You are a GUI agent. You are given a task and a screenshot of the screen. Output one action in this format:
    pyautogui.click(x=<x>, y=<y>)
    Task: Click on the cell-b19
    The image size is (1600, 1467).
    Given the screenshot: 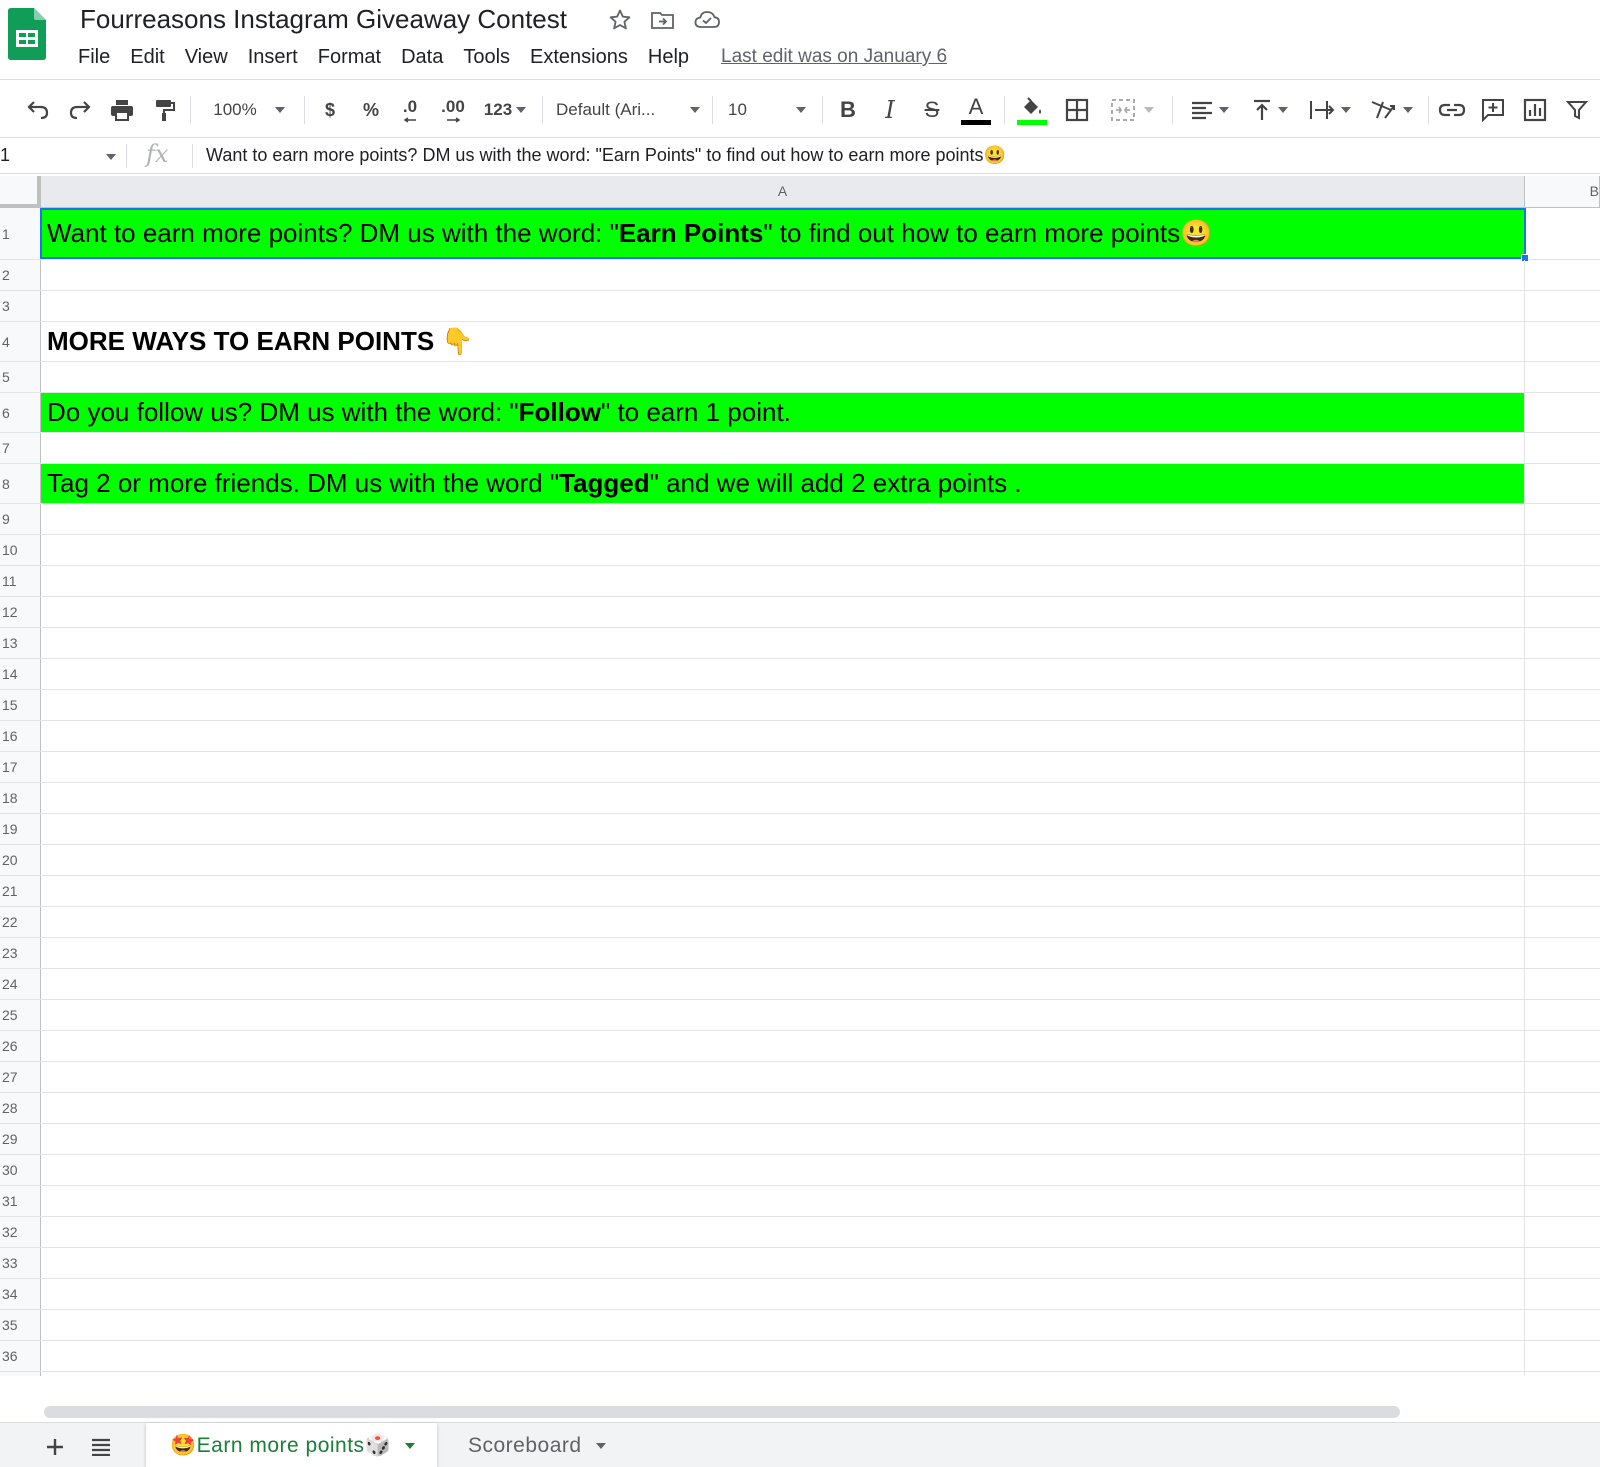 What is the action you would take?
    pyautogui.click(x=1562, y=829)
    